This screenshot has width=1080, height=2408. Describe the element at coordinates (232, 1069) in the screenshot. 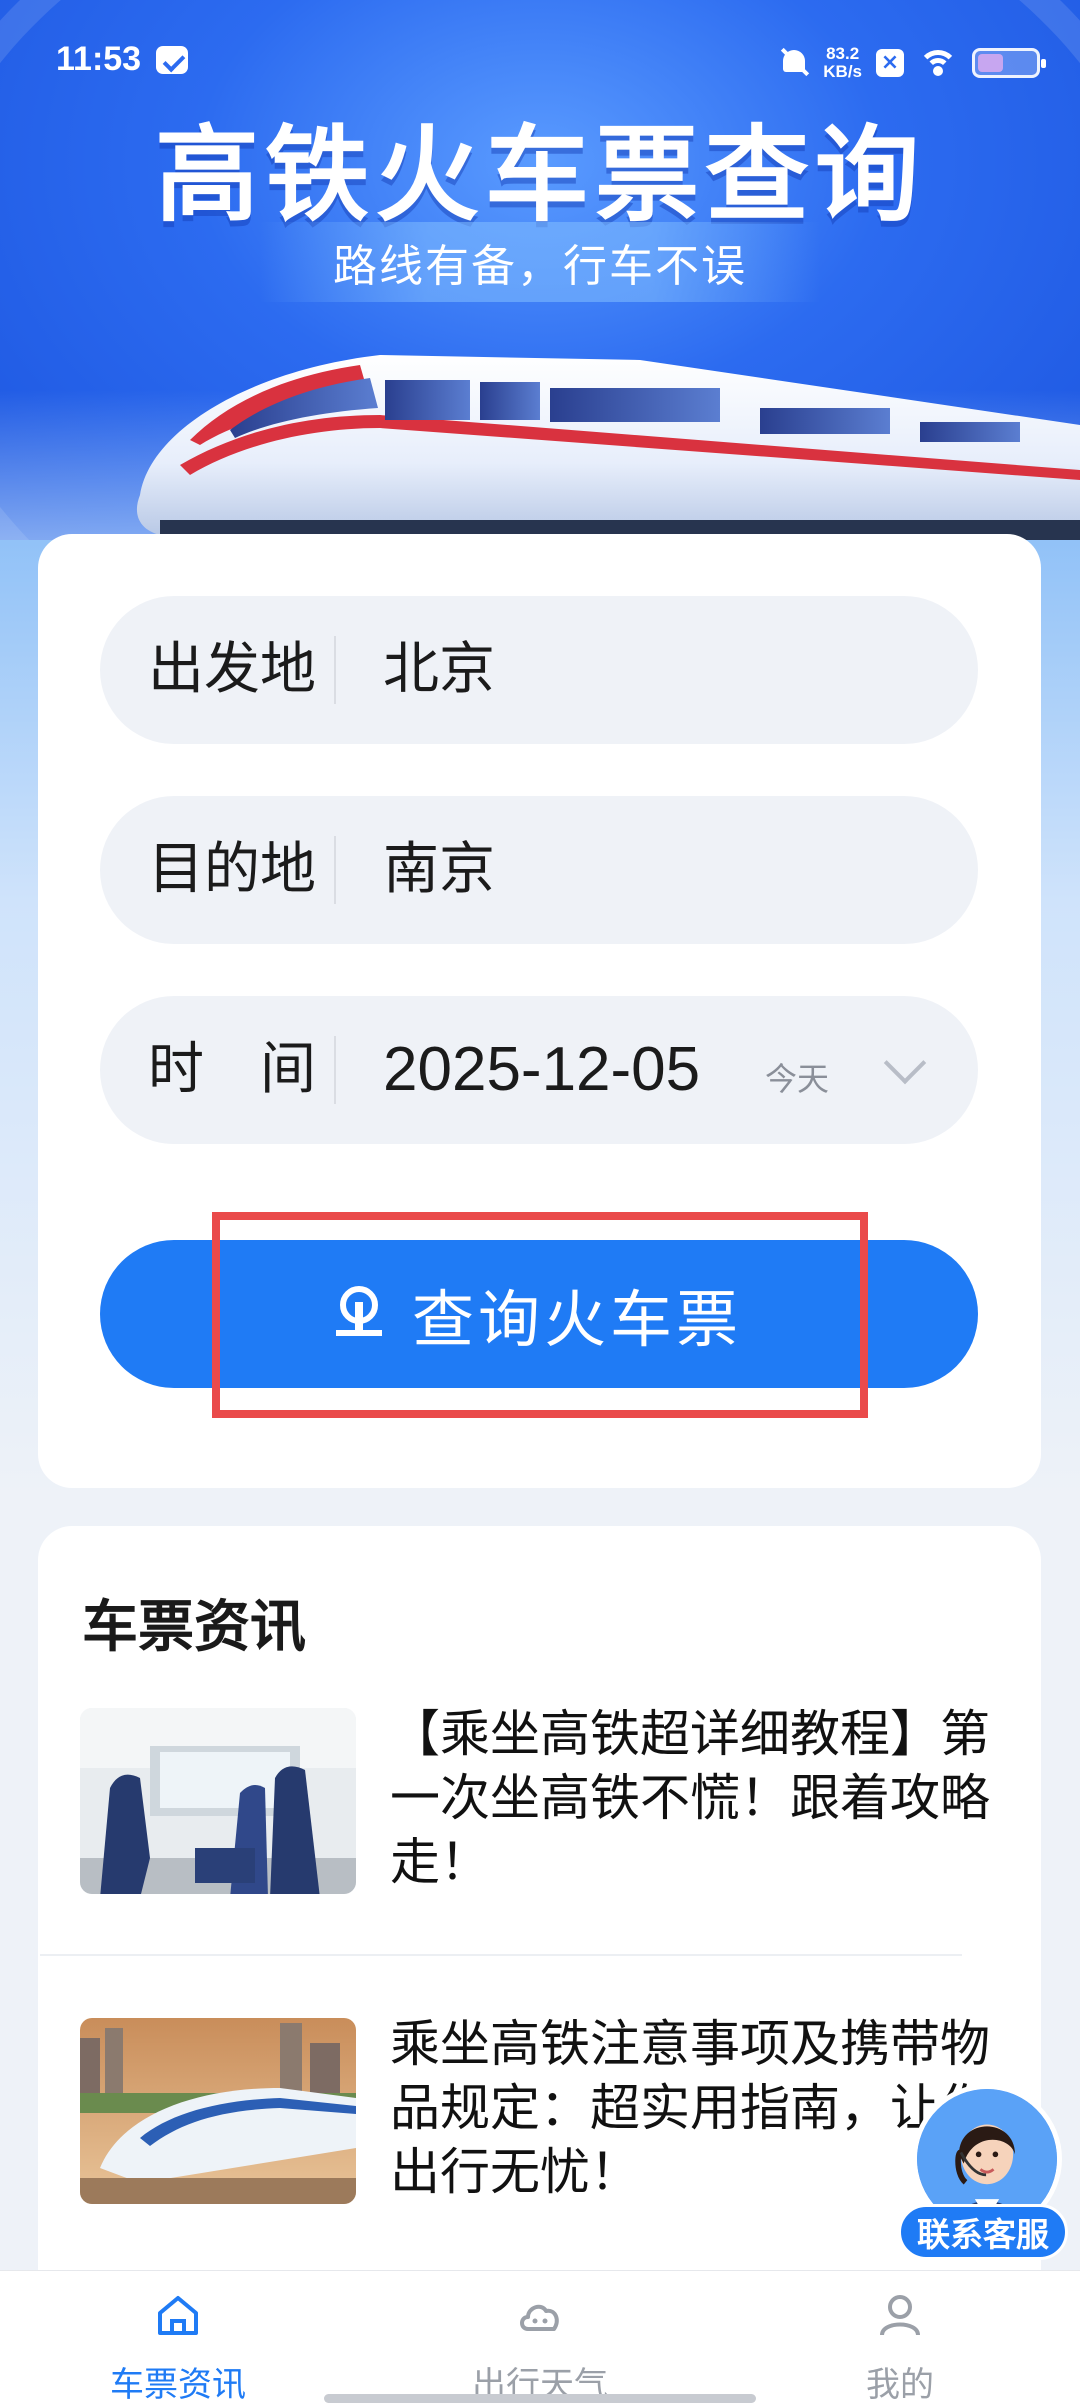

I see `date-label: 时 间` at that location.